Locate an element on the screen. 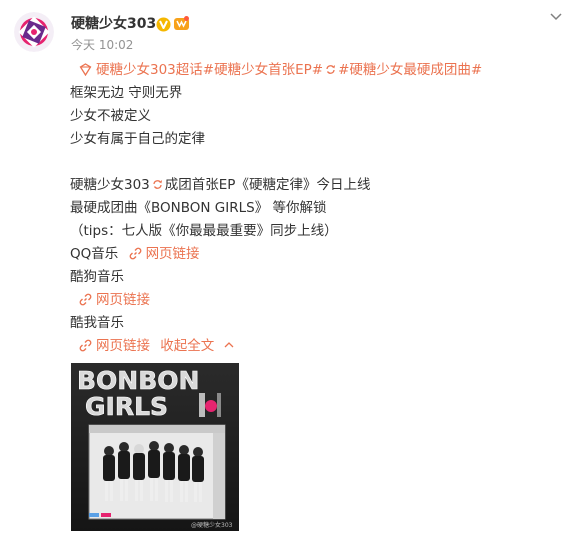 The image size is (573, 534). text-line: 网页链接 收起全文 is located at coordinates (310, 346).